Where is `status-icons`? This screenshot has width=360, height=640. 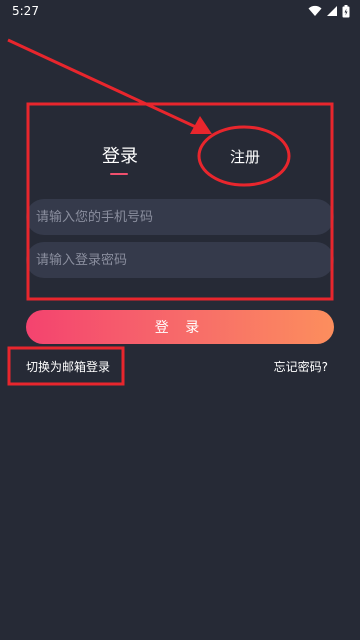 status-icons is located at coordinates (329, 11).